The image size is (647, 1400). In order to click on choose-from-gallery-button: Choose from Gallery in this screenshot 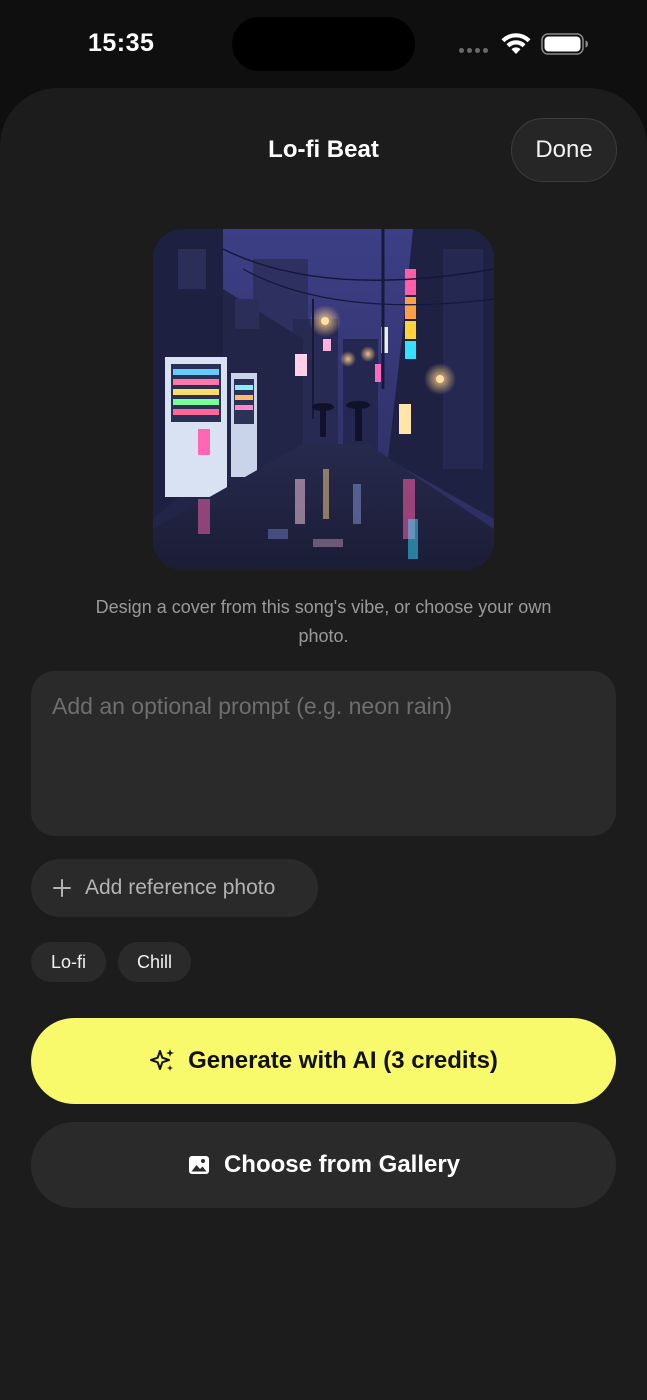, I will do `click(323, 1165)`.